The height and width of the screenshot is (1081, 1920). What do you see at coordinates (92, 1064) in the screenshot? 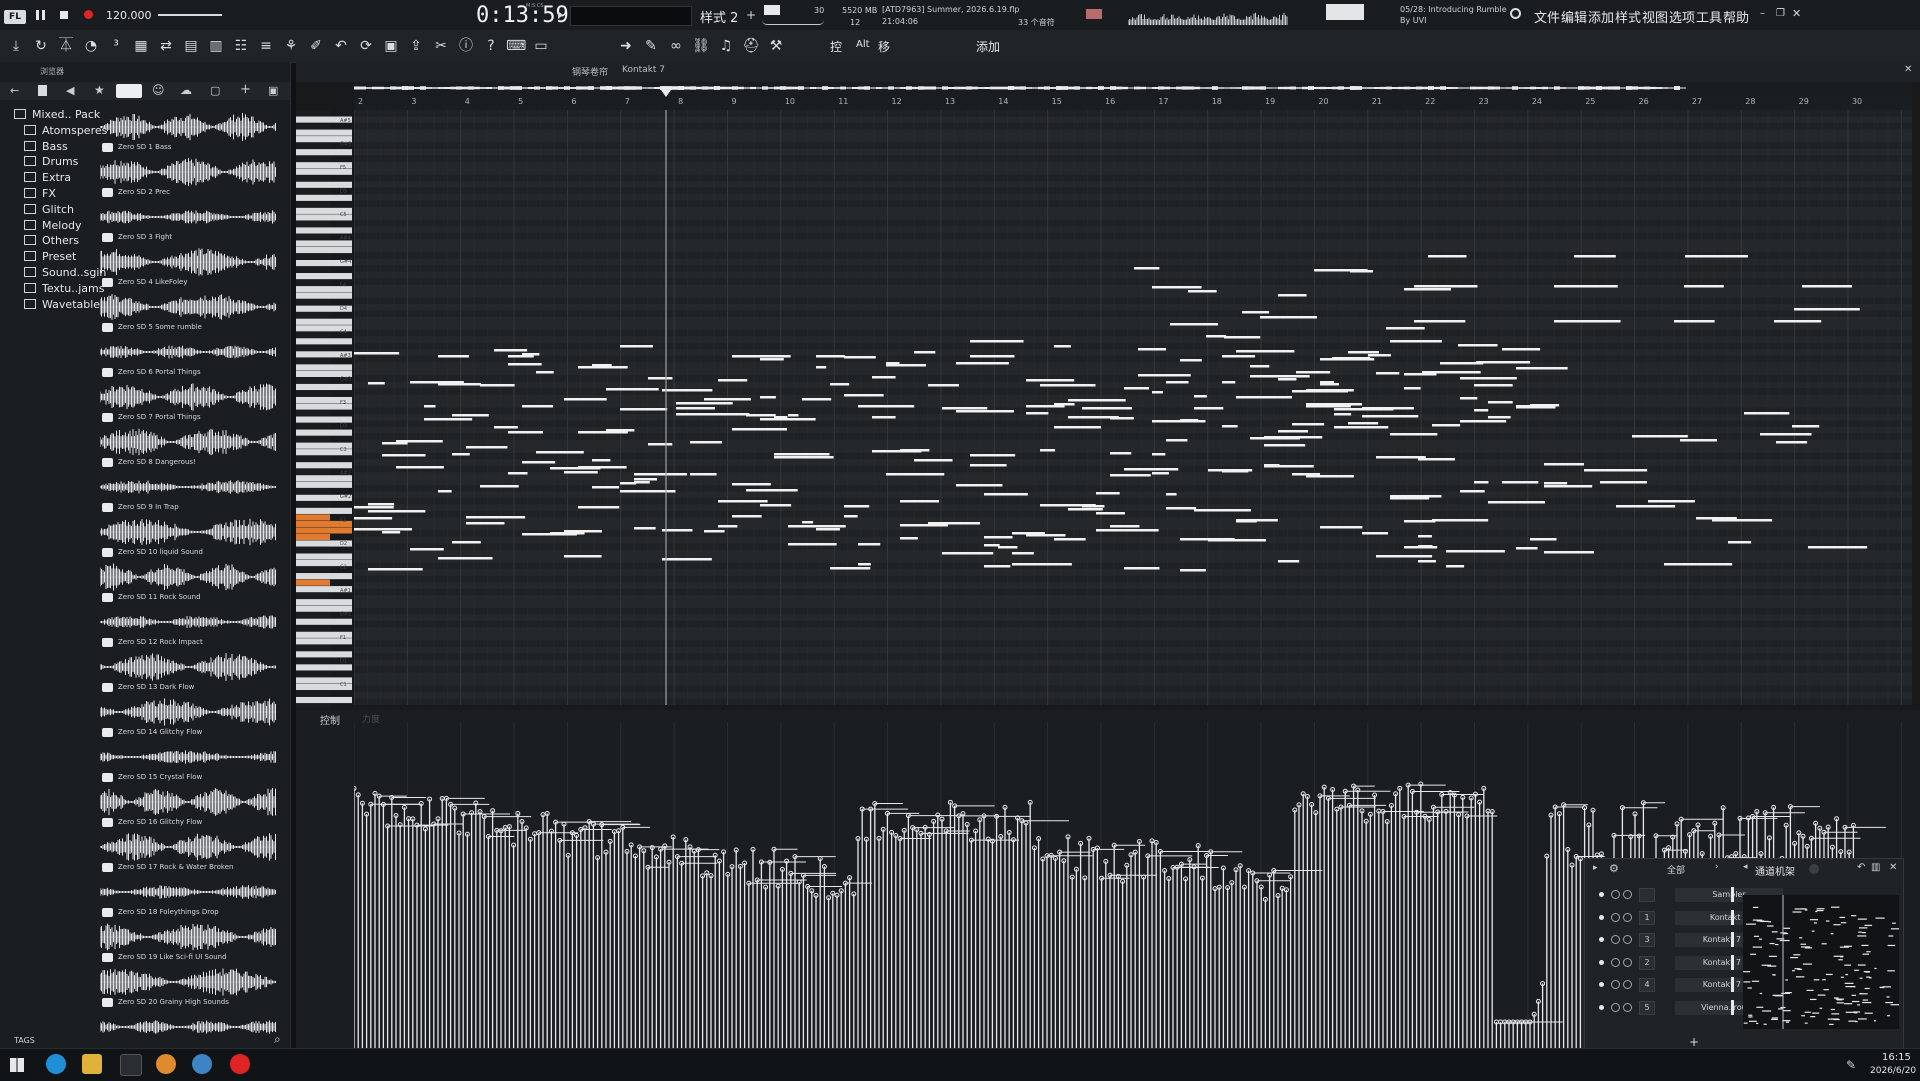
I see `explorer-icon` at bounding box center [92, 1064].